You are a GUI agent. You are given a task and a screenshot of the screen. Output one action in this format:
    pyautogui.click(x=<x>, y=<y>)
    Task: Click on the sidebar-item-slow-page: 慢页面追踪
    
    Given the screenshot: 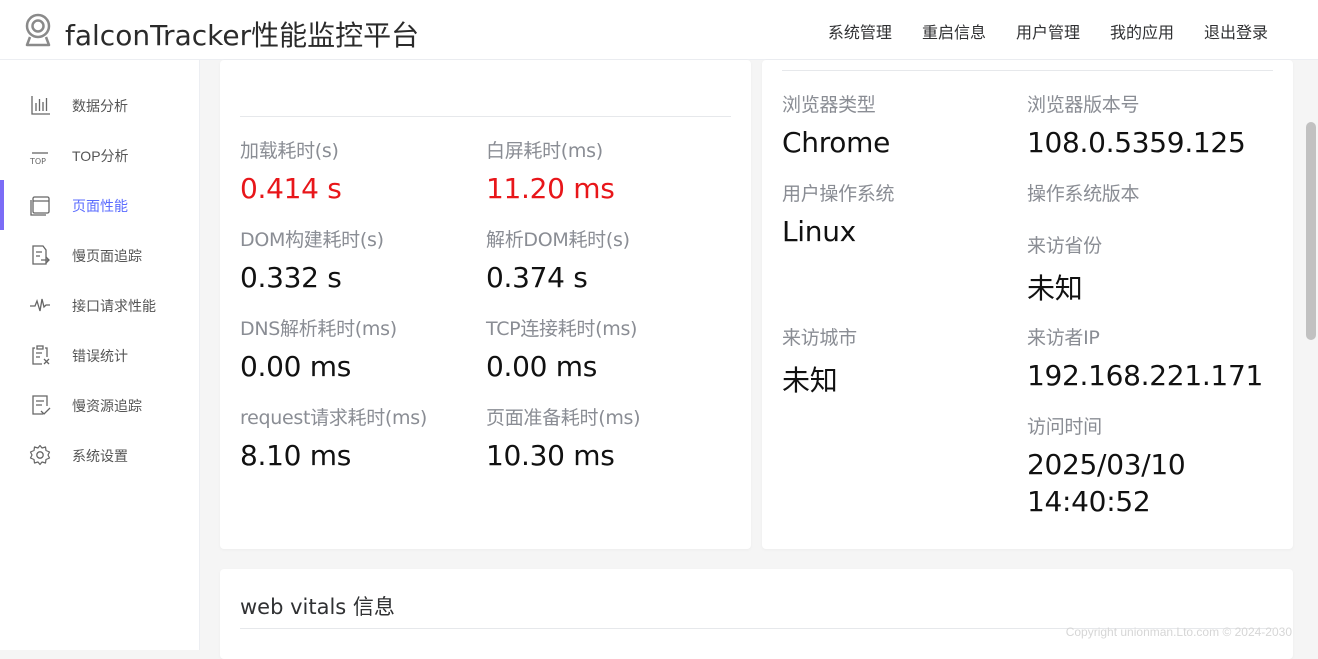 What is the action you would take?
    pyautogui.click(x=100, y=255)
    